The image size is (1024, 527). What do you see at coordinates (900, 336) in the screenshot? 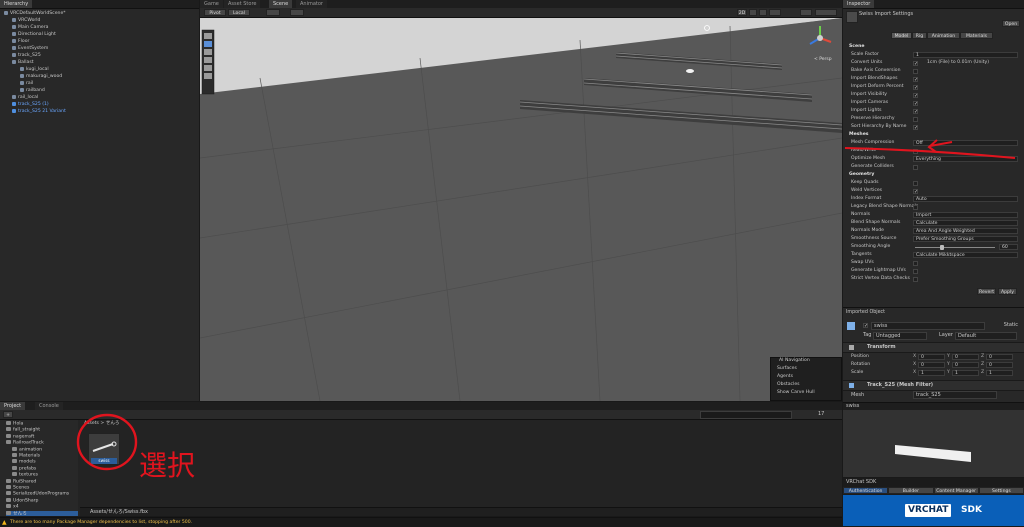
I see `tag-dropdown: Untagged` at bounding box center [900, 336].